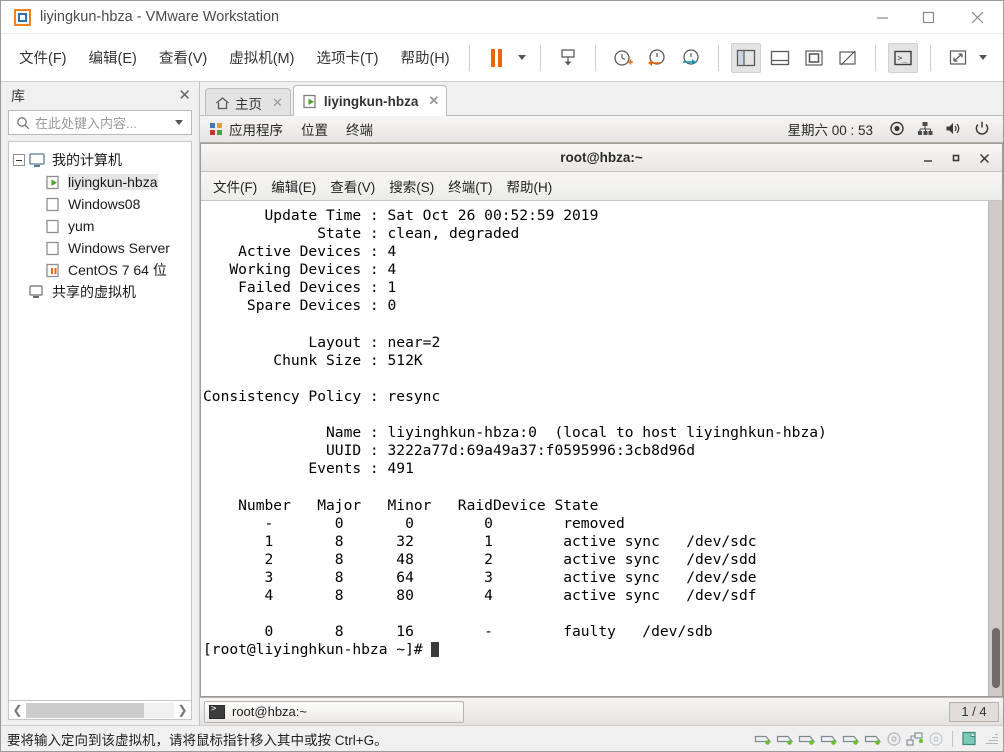 The image size is (1004, 752). What do you see at coordinates (52, 226) in the screenshot?
I see `vm-off-icon` at bounding box center [52, 226].